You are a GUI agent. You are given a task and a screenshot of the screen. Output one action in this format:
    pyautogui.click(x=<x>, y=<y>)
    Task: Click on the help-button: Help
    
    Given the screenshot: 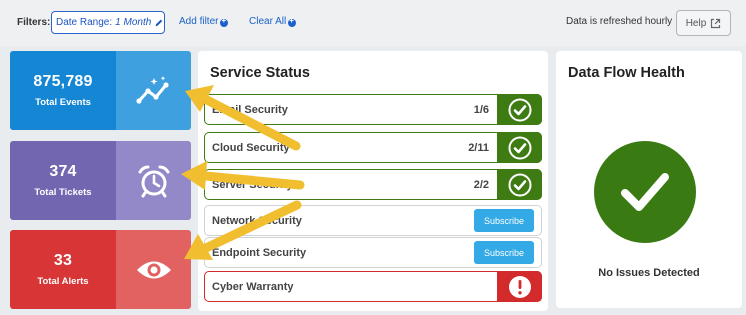 What is the action you would take?
    pyautogui.click(x=703, y=23)
    